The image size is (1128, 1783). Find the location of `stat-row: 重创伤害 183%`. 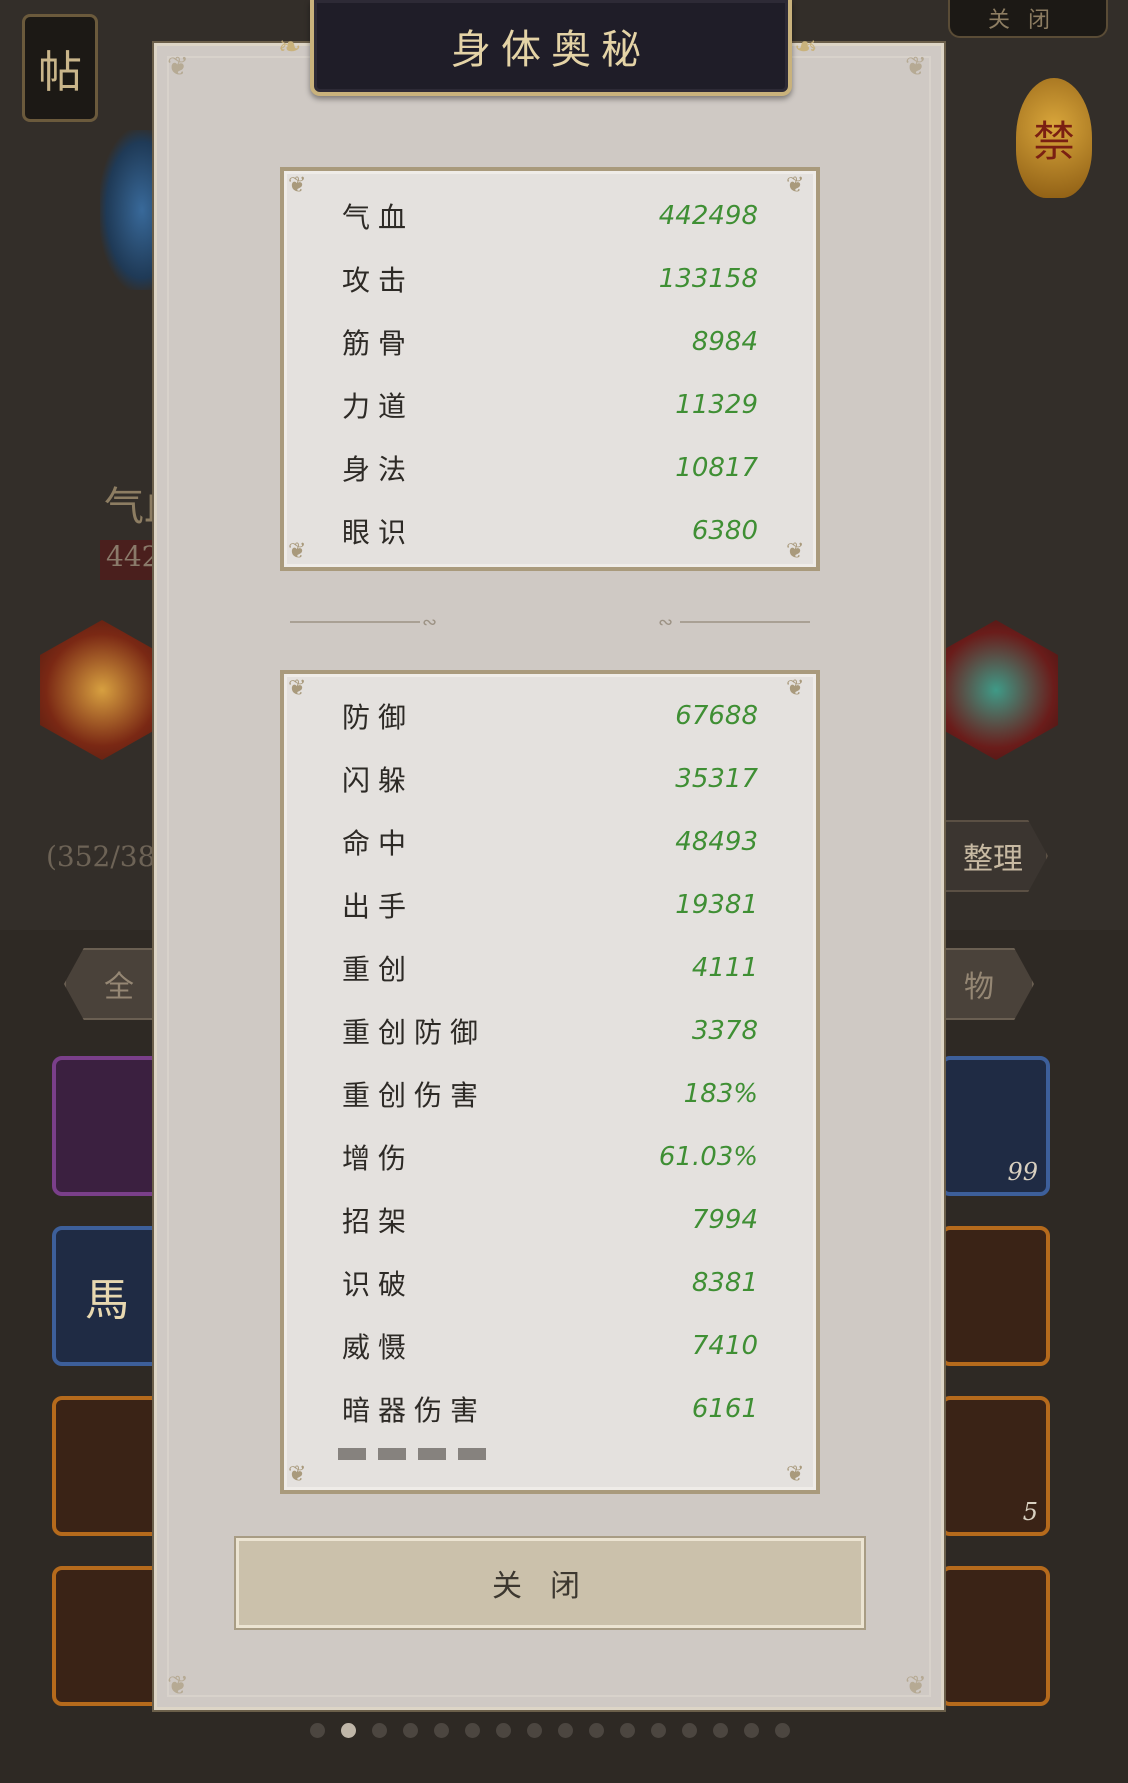

stat-row: 重创伤害 183% is located at coordinates (550, 1094).